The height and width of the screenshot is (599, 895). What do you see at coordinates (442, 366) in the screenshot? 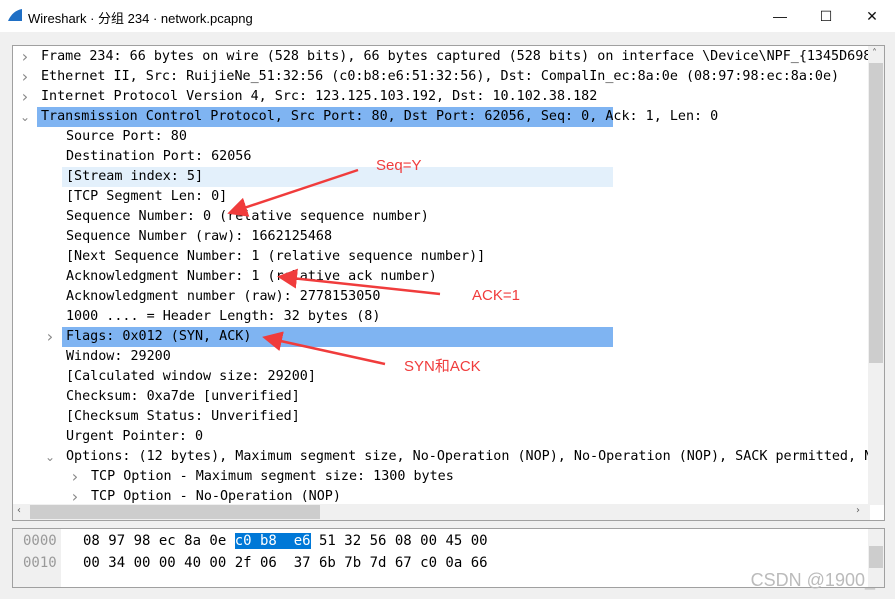
I see `syn-ack-annotation: SYN和ACK` at bounding box center [442, 366].